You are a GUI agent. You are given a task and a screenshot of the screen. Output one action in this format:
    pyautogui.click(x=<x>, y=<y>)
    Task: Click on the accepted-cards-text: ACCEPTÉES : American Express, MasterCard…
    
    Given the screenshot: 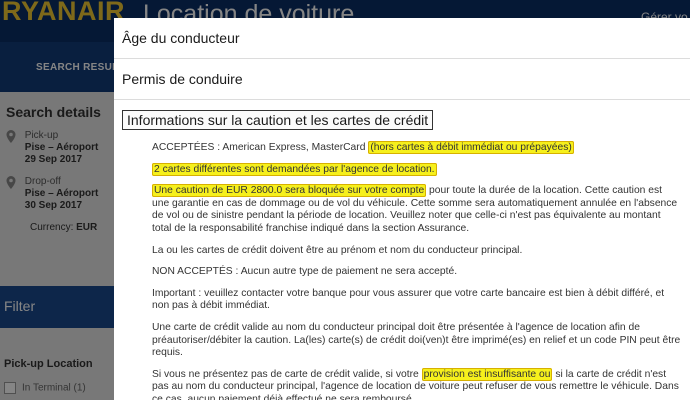 What is the action you would take?
    pyautogui.click(x=417, y=148)
    